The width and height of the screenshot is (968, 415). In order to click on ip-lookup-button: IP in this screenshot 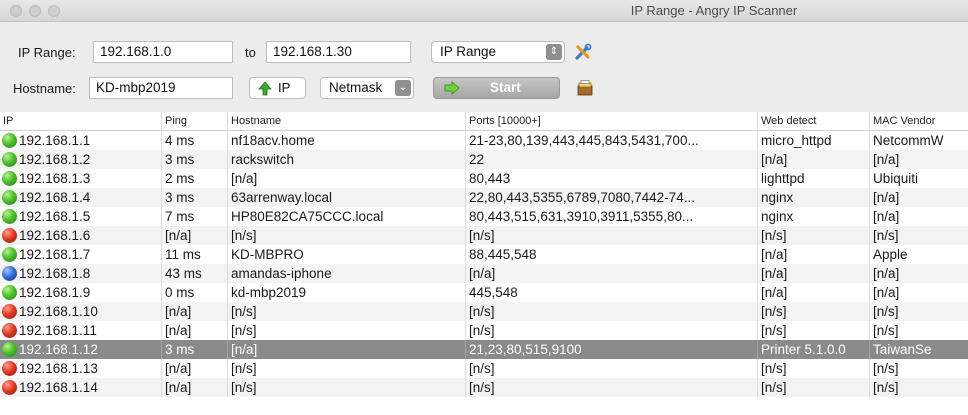, I will do `click(277, 88)`.